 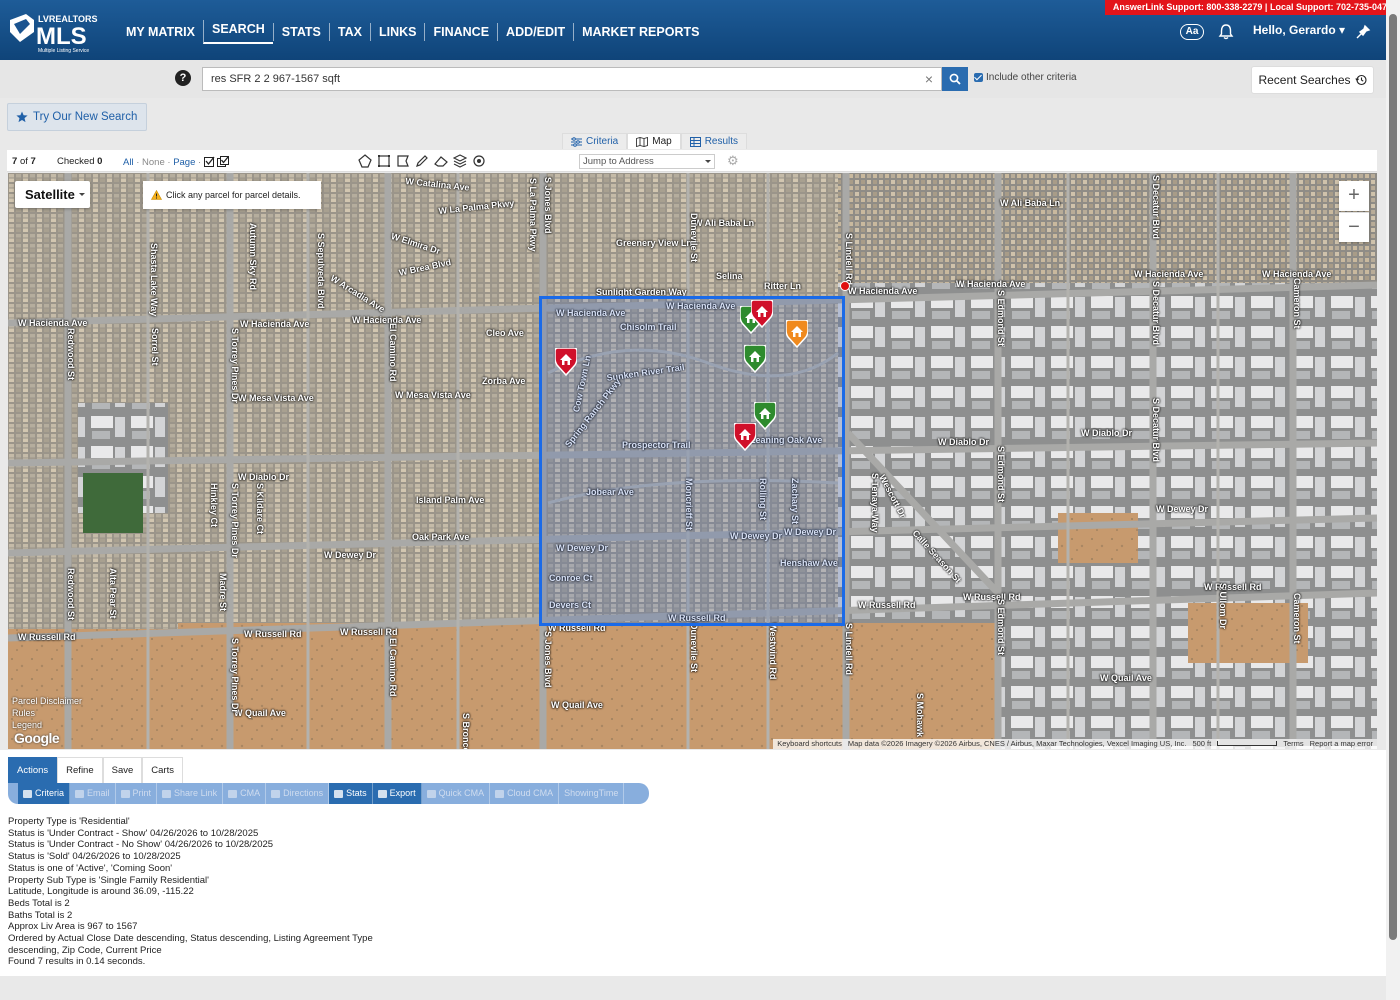 I want to click on rules-link: Rules, so click(x=47, y=713).